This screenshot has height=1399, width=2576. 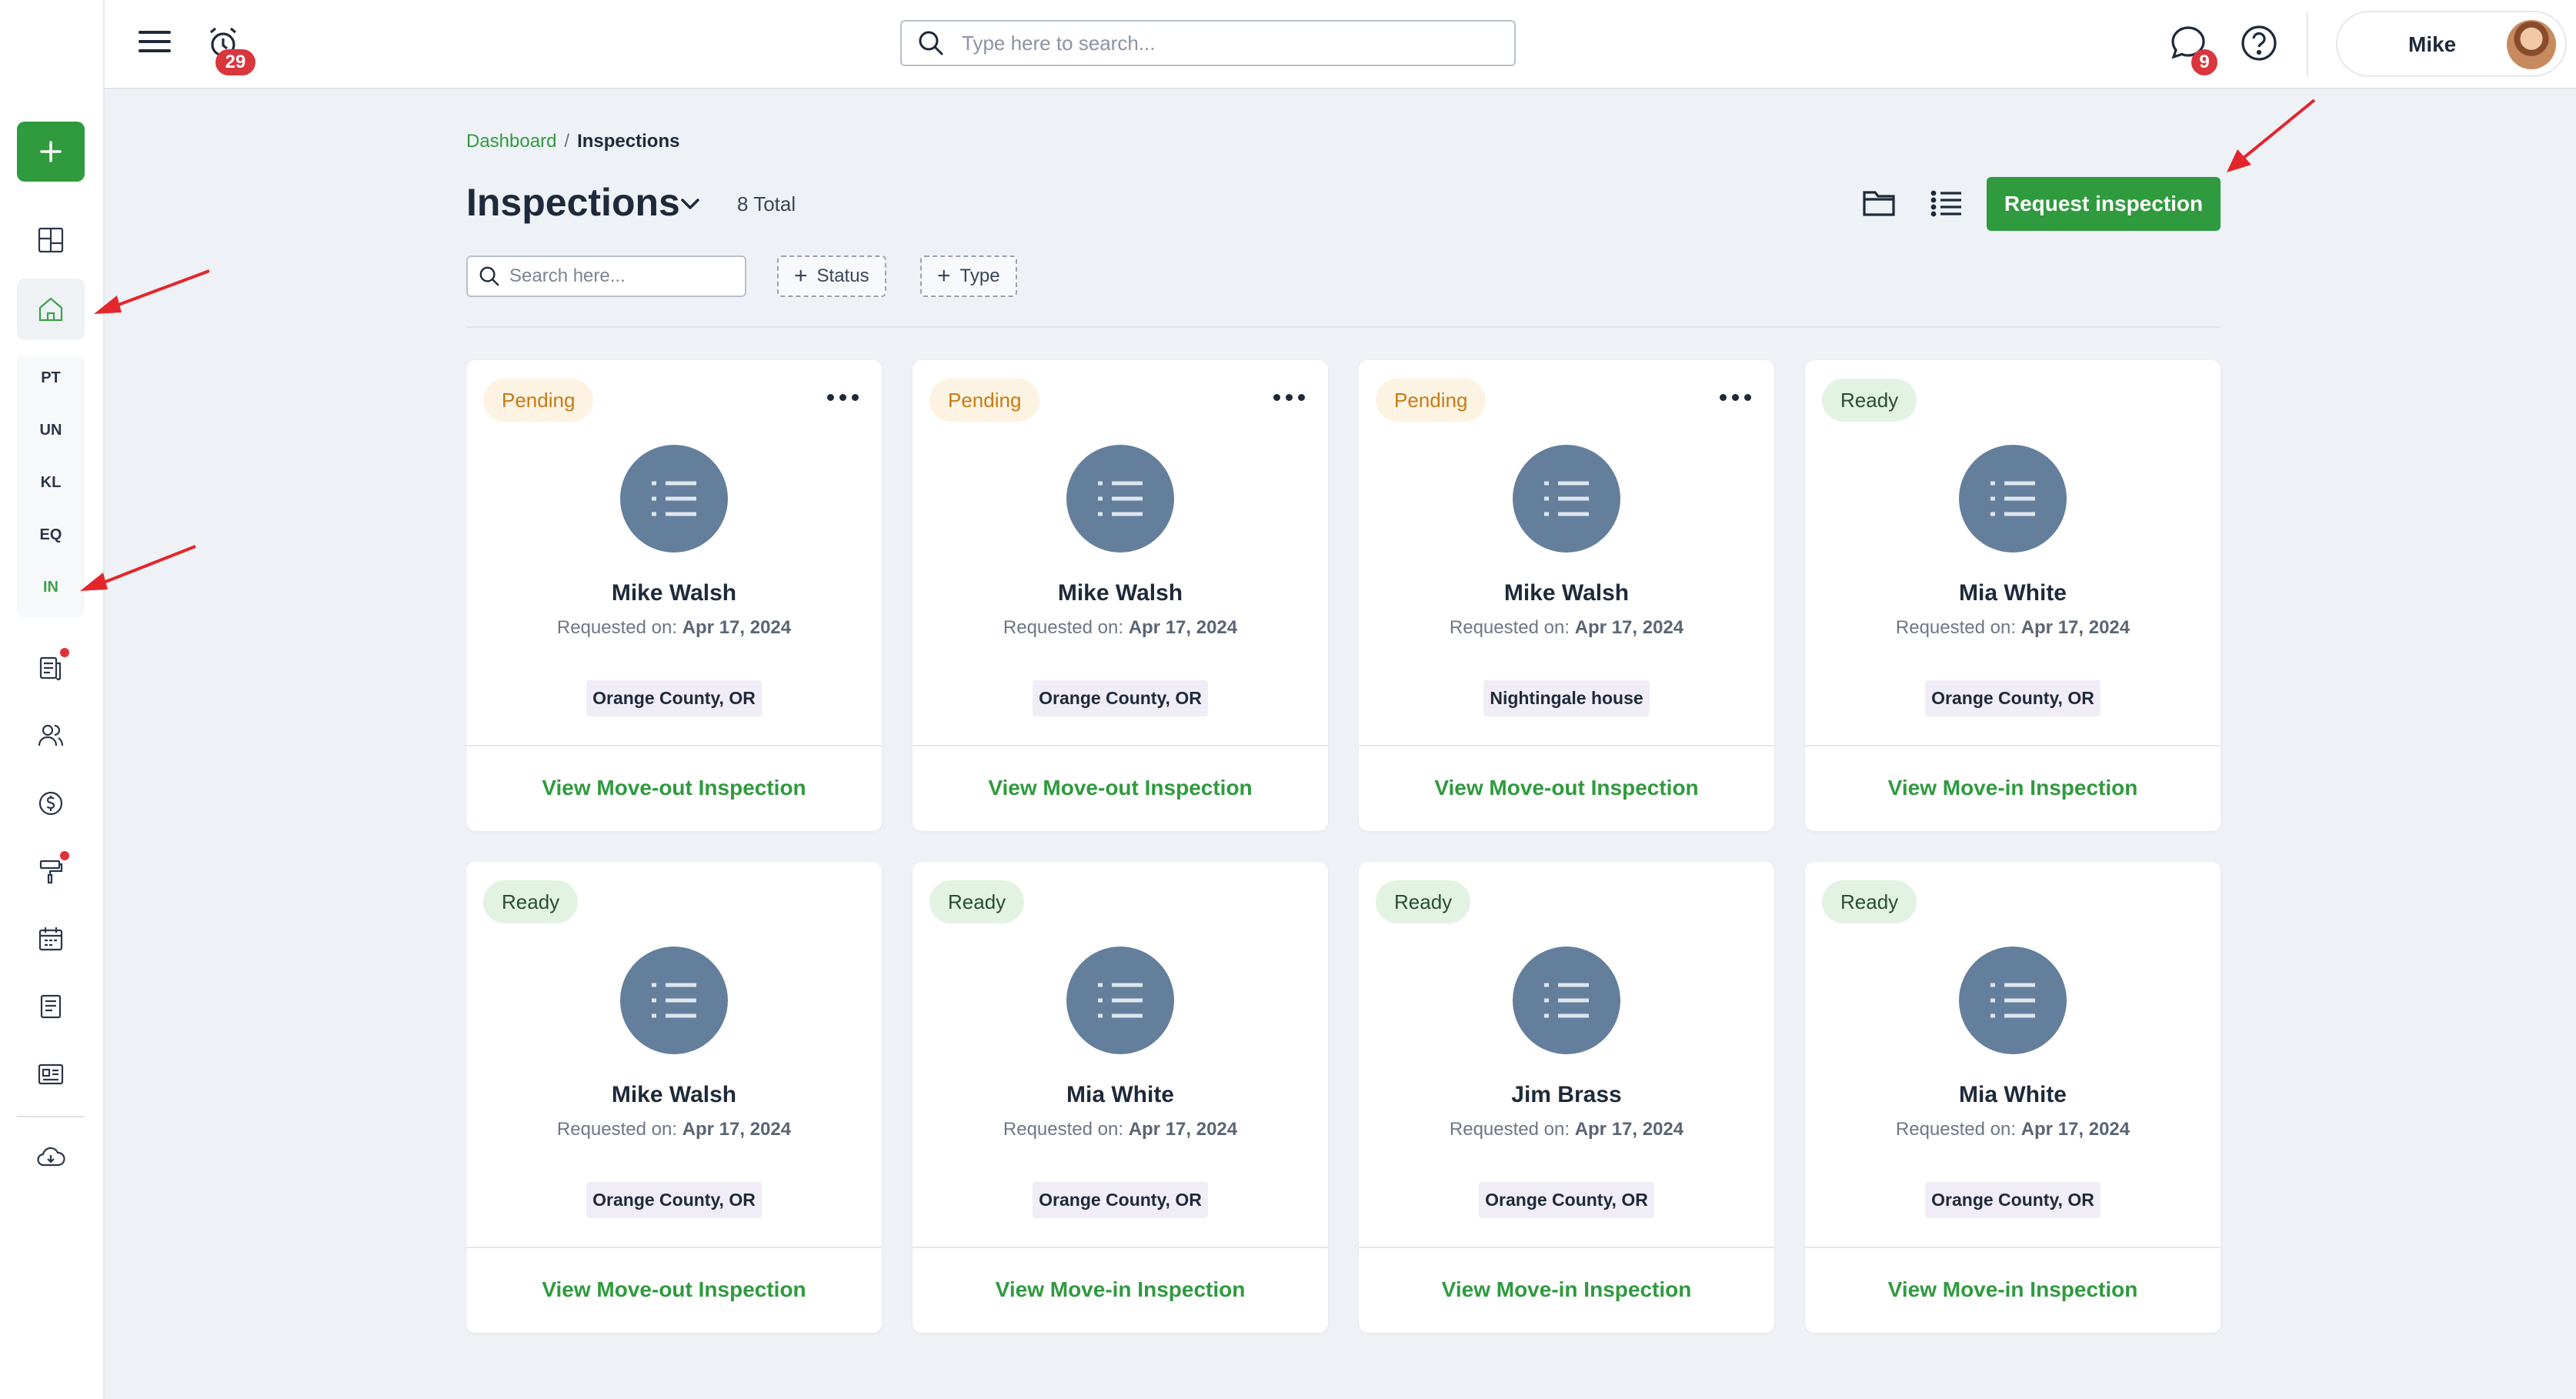 I want to click on help-button, so click(x=2259, y=43).